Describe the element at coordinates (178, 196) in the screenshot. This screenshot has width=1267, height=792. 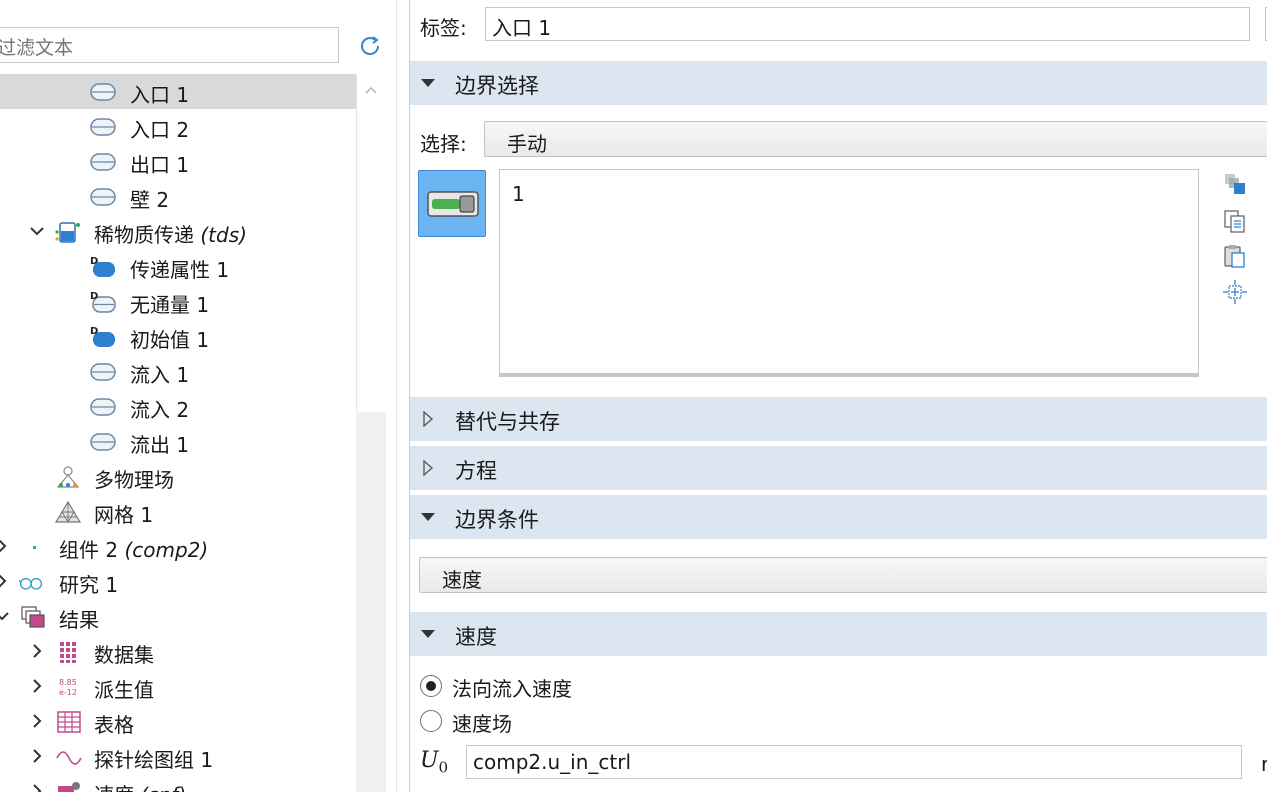
I see `tree-item-wall-2: 壁 2` at that location.